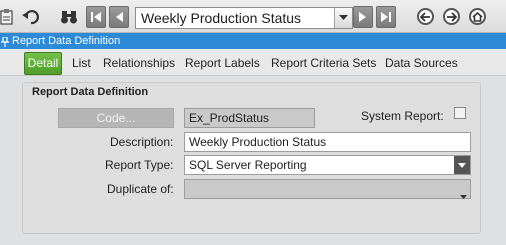 The image size is (506, 245). Describe the element at coordinates (425, 16) in the screenshot. I see `back-arrow-icon` at that location.